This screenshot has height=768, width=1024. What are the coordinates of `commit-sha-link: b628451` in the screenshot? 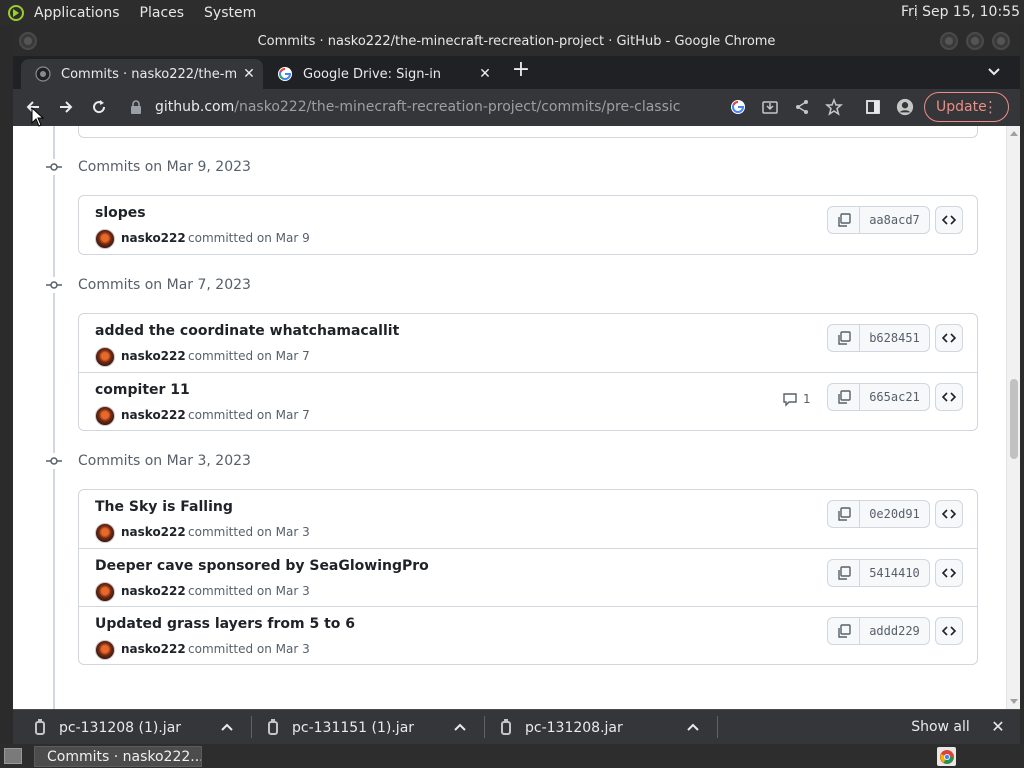 It's located at (894, 338).